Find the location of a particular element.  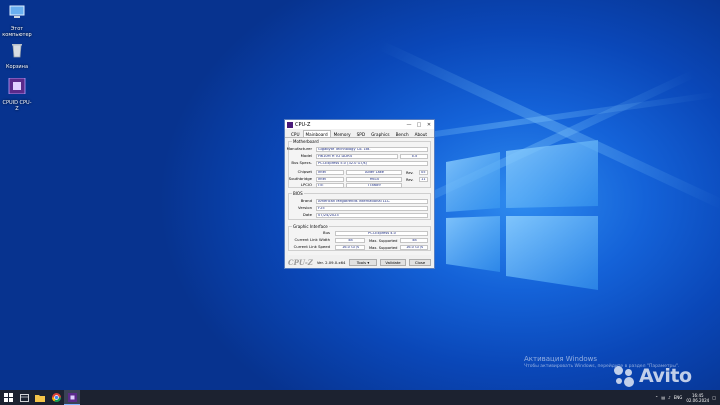

dropdown-arrow-icon: ▾ is located at coordinates (368, 262).